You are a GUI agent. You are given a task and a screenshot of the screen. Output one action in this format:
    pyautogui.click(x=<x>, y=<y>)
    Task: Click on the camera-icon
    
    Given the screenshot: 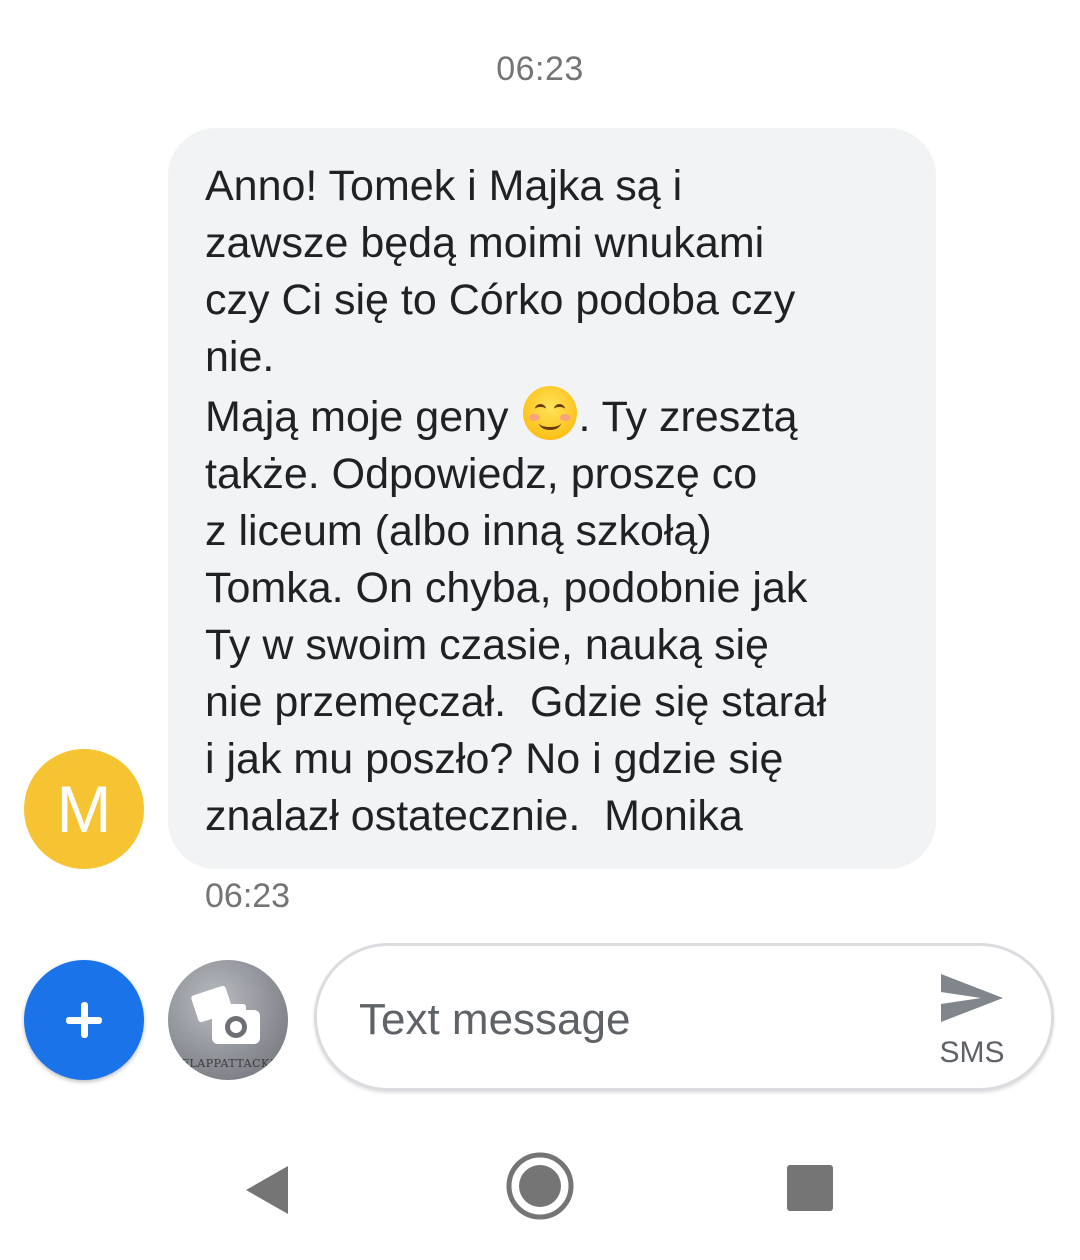 What is the action you would take?
    pyautogui.click(x=225, y=1015)
    